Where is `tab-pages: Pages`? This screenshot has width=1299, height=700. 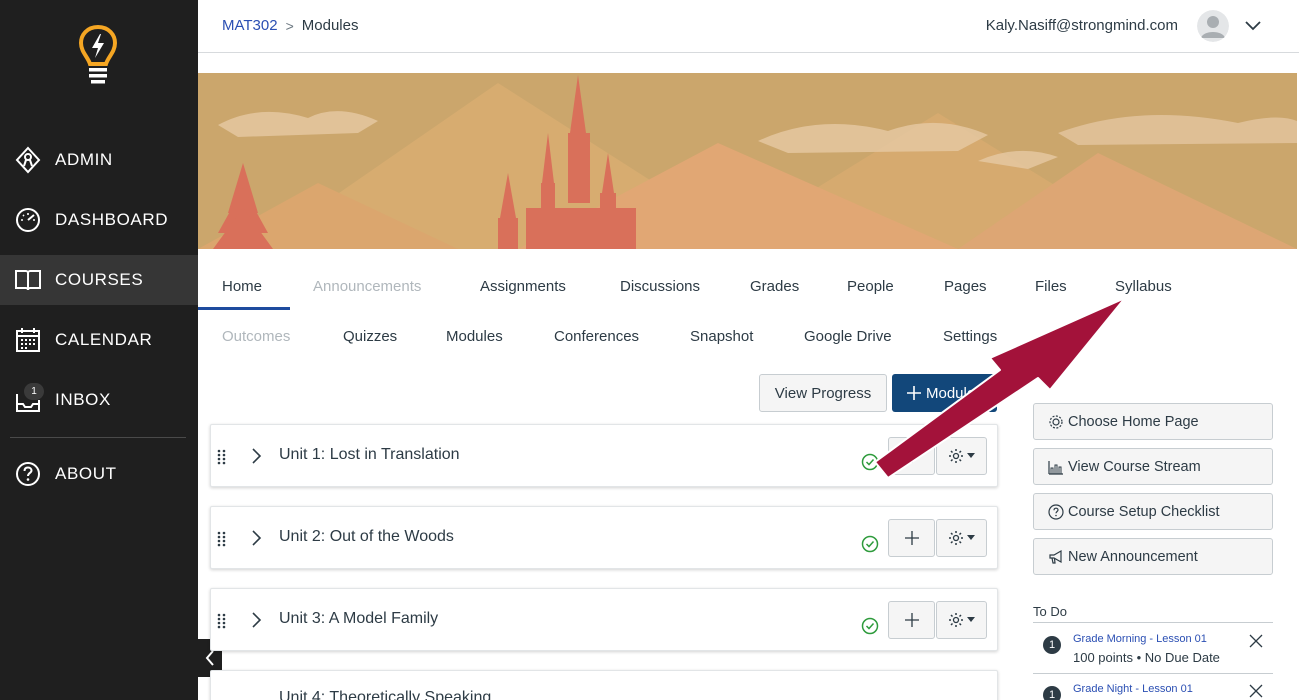
tab-pages: Pages is located at coordinates (965, 286).